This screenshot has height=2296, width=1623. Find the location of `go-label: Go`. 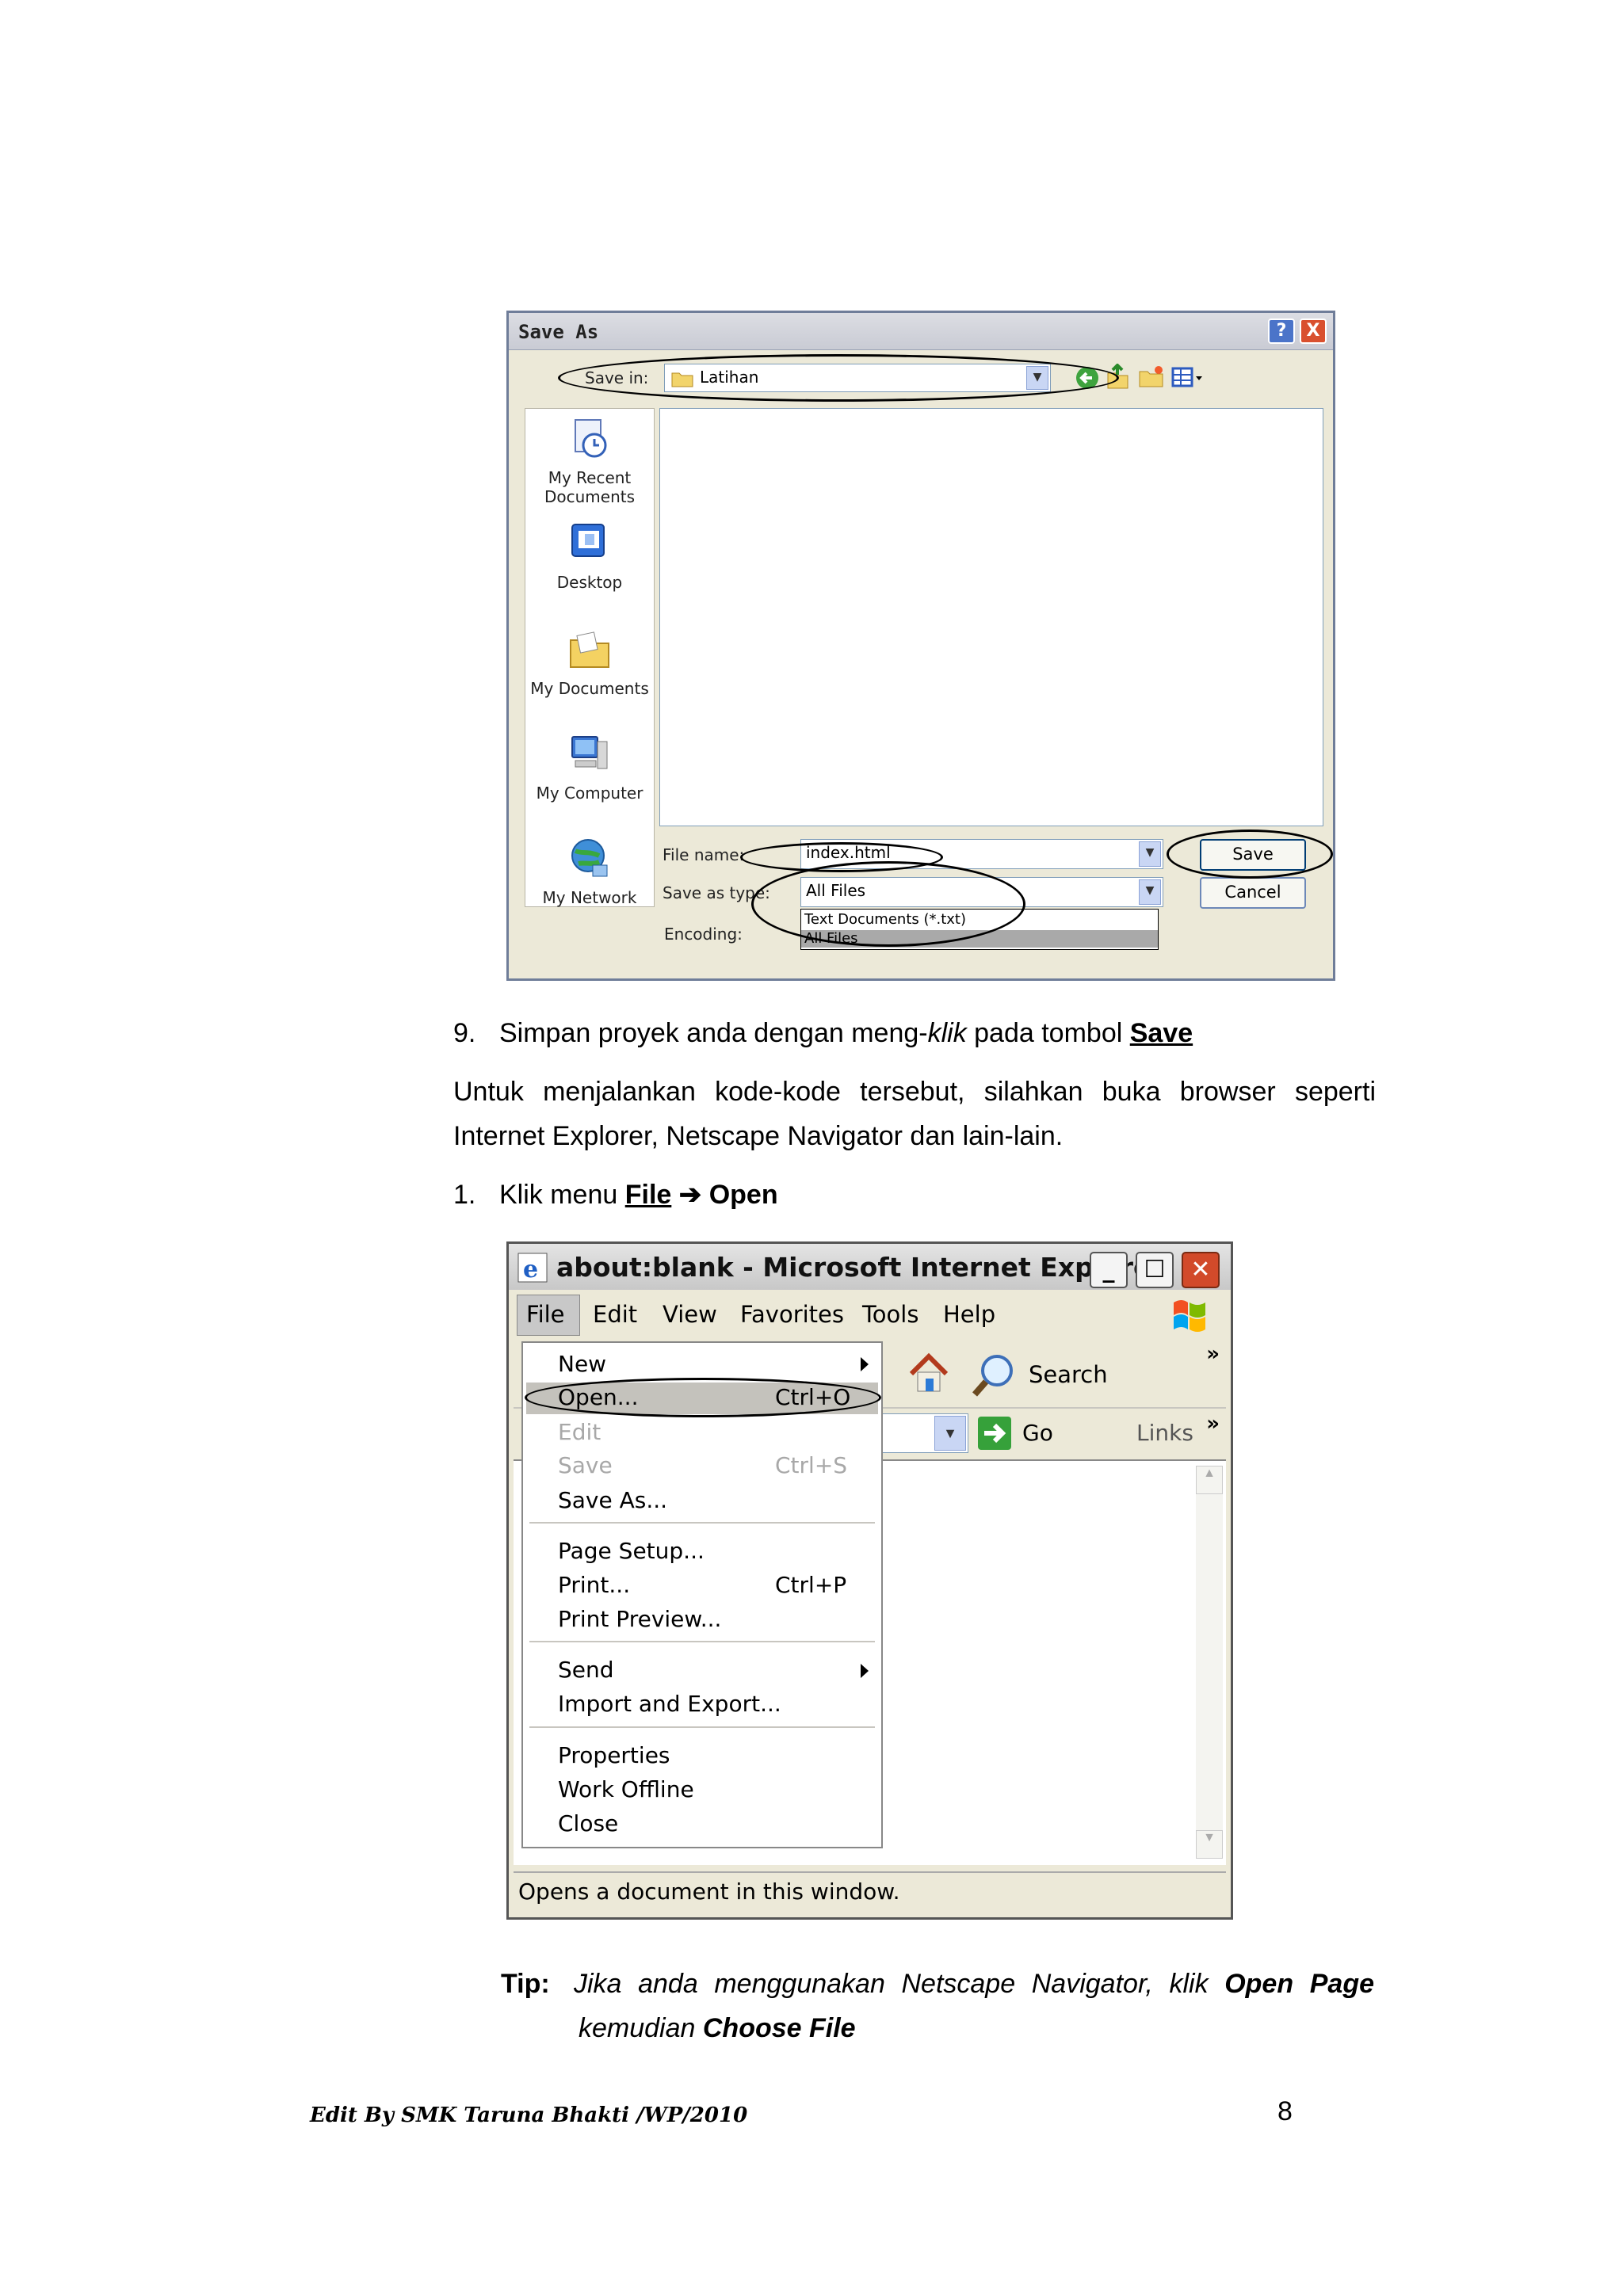

go-label: Go is located at coordinates (1037, 1433).